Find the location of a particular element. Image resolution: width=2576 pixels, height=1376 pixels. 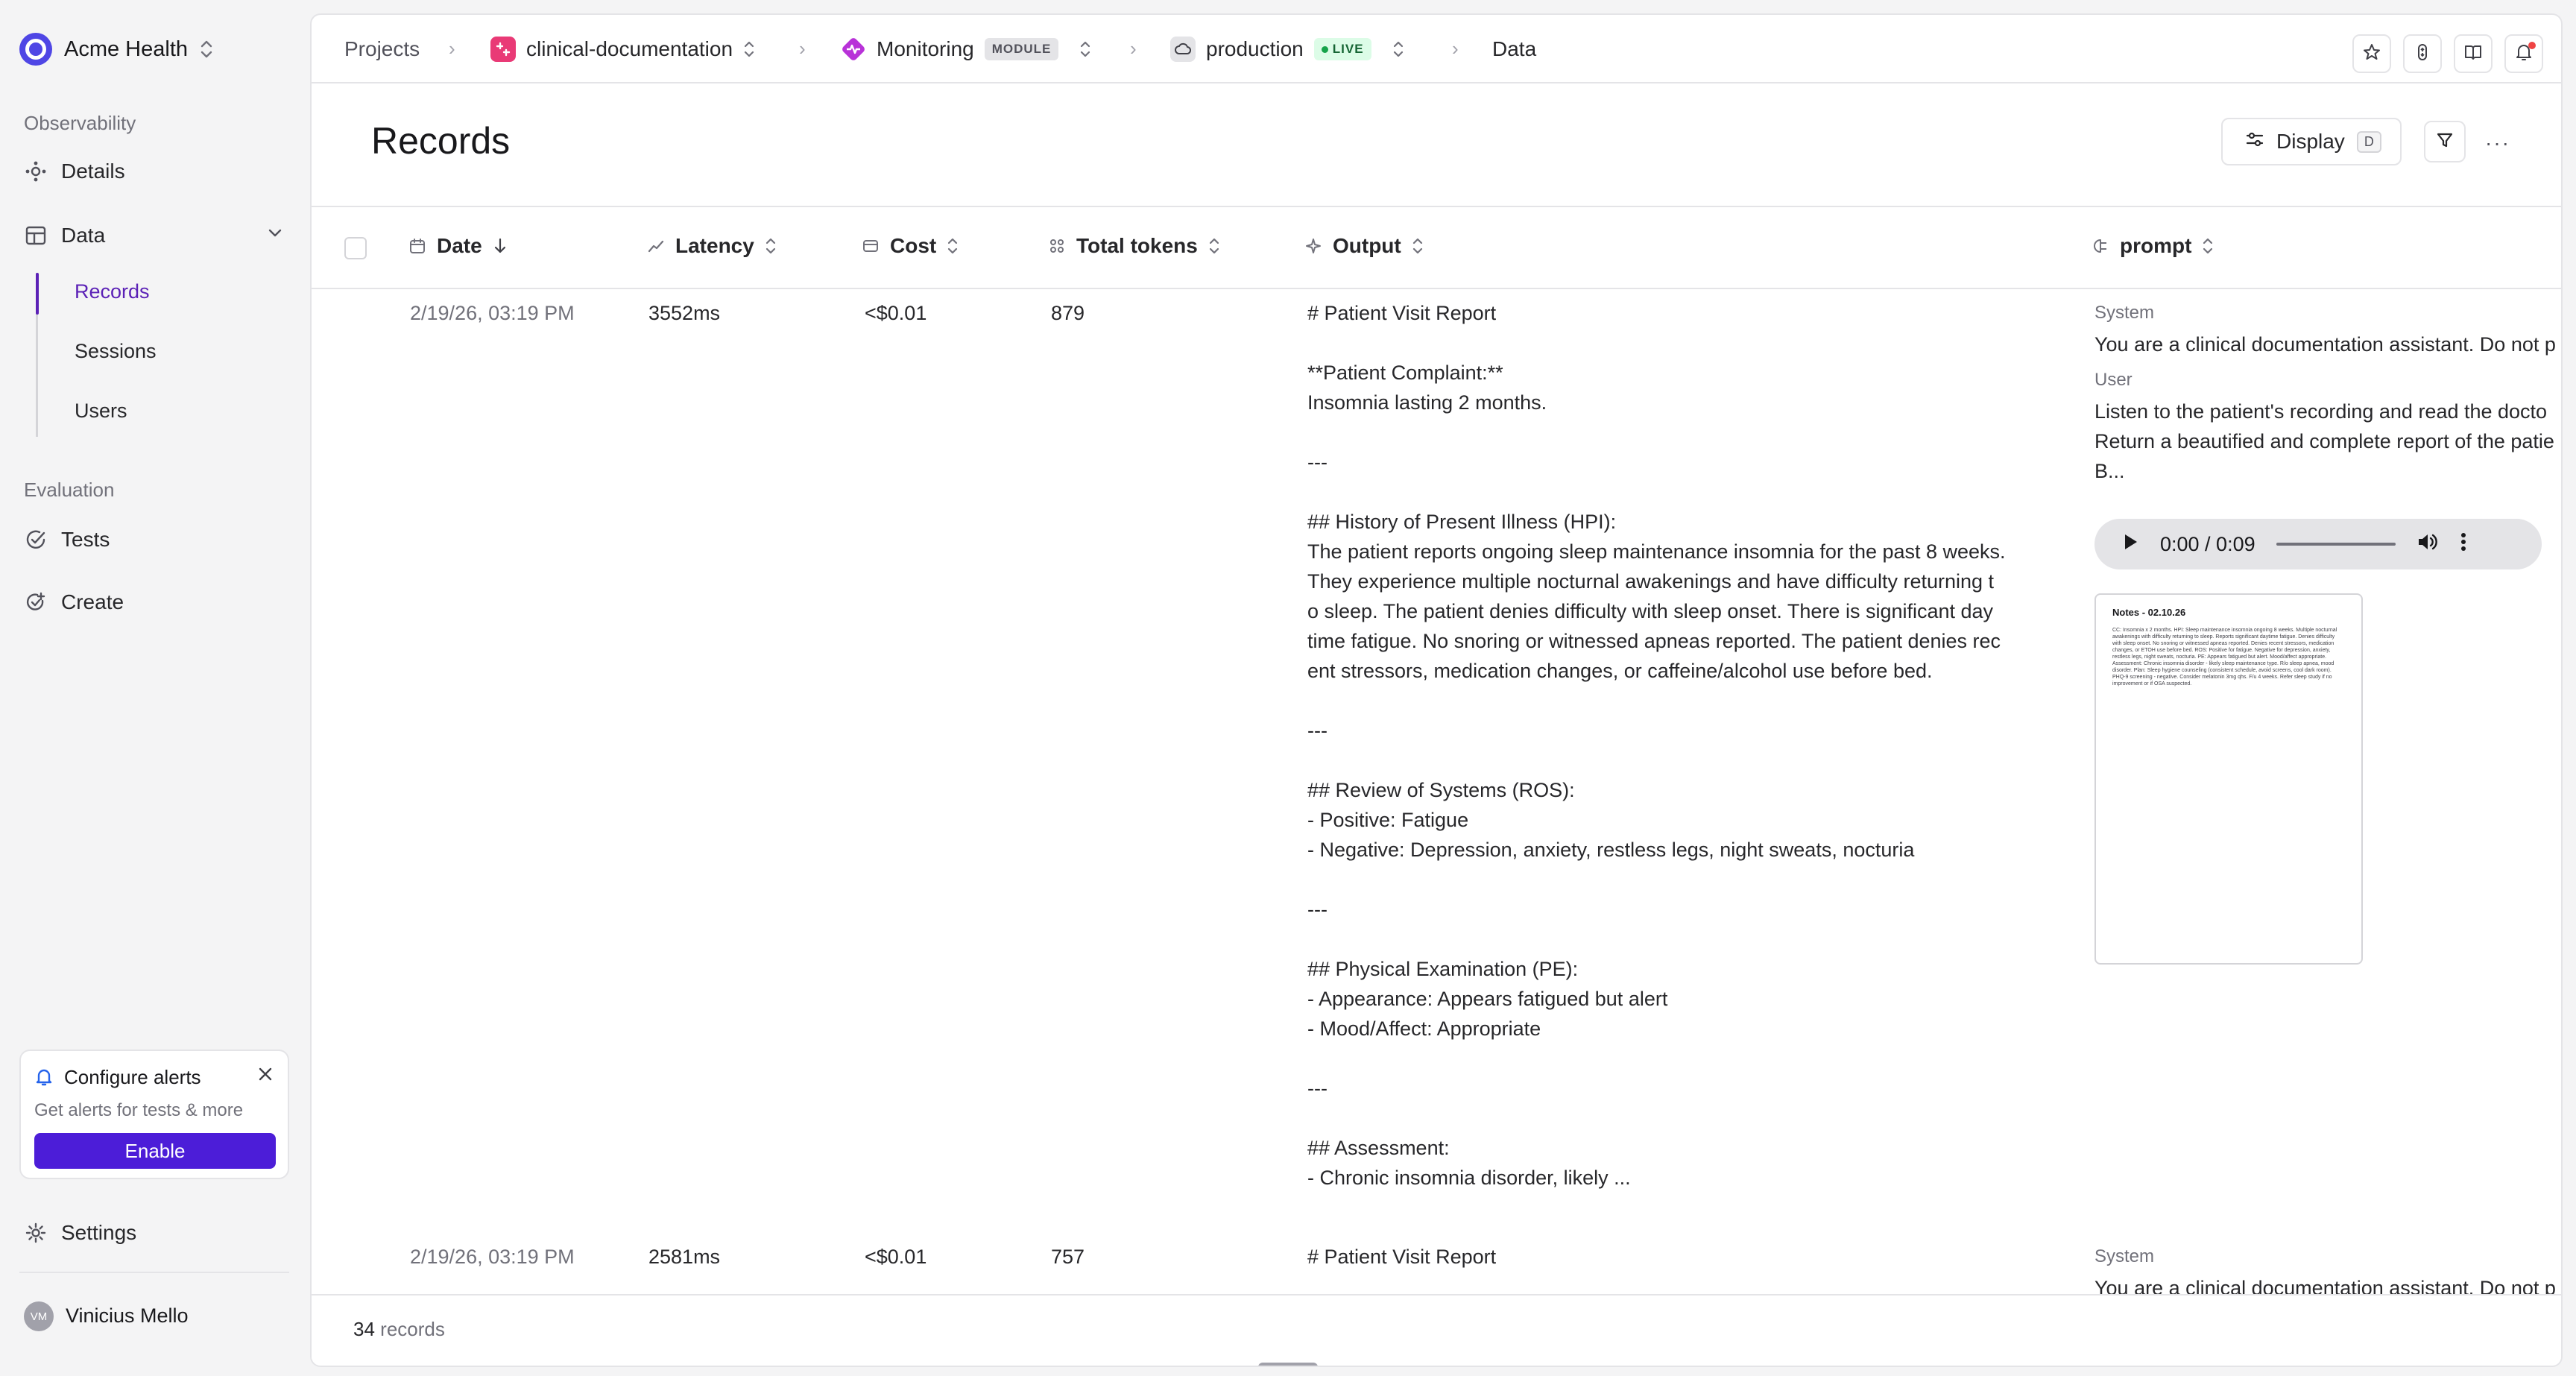

cell-date: 2/19/26, 03:19 PM is located at coordinates (493, 313).